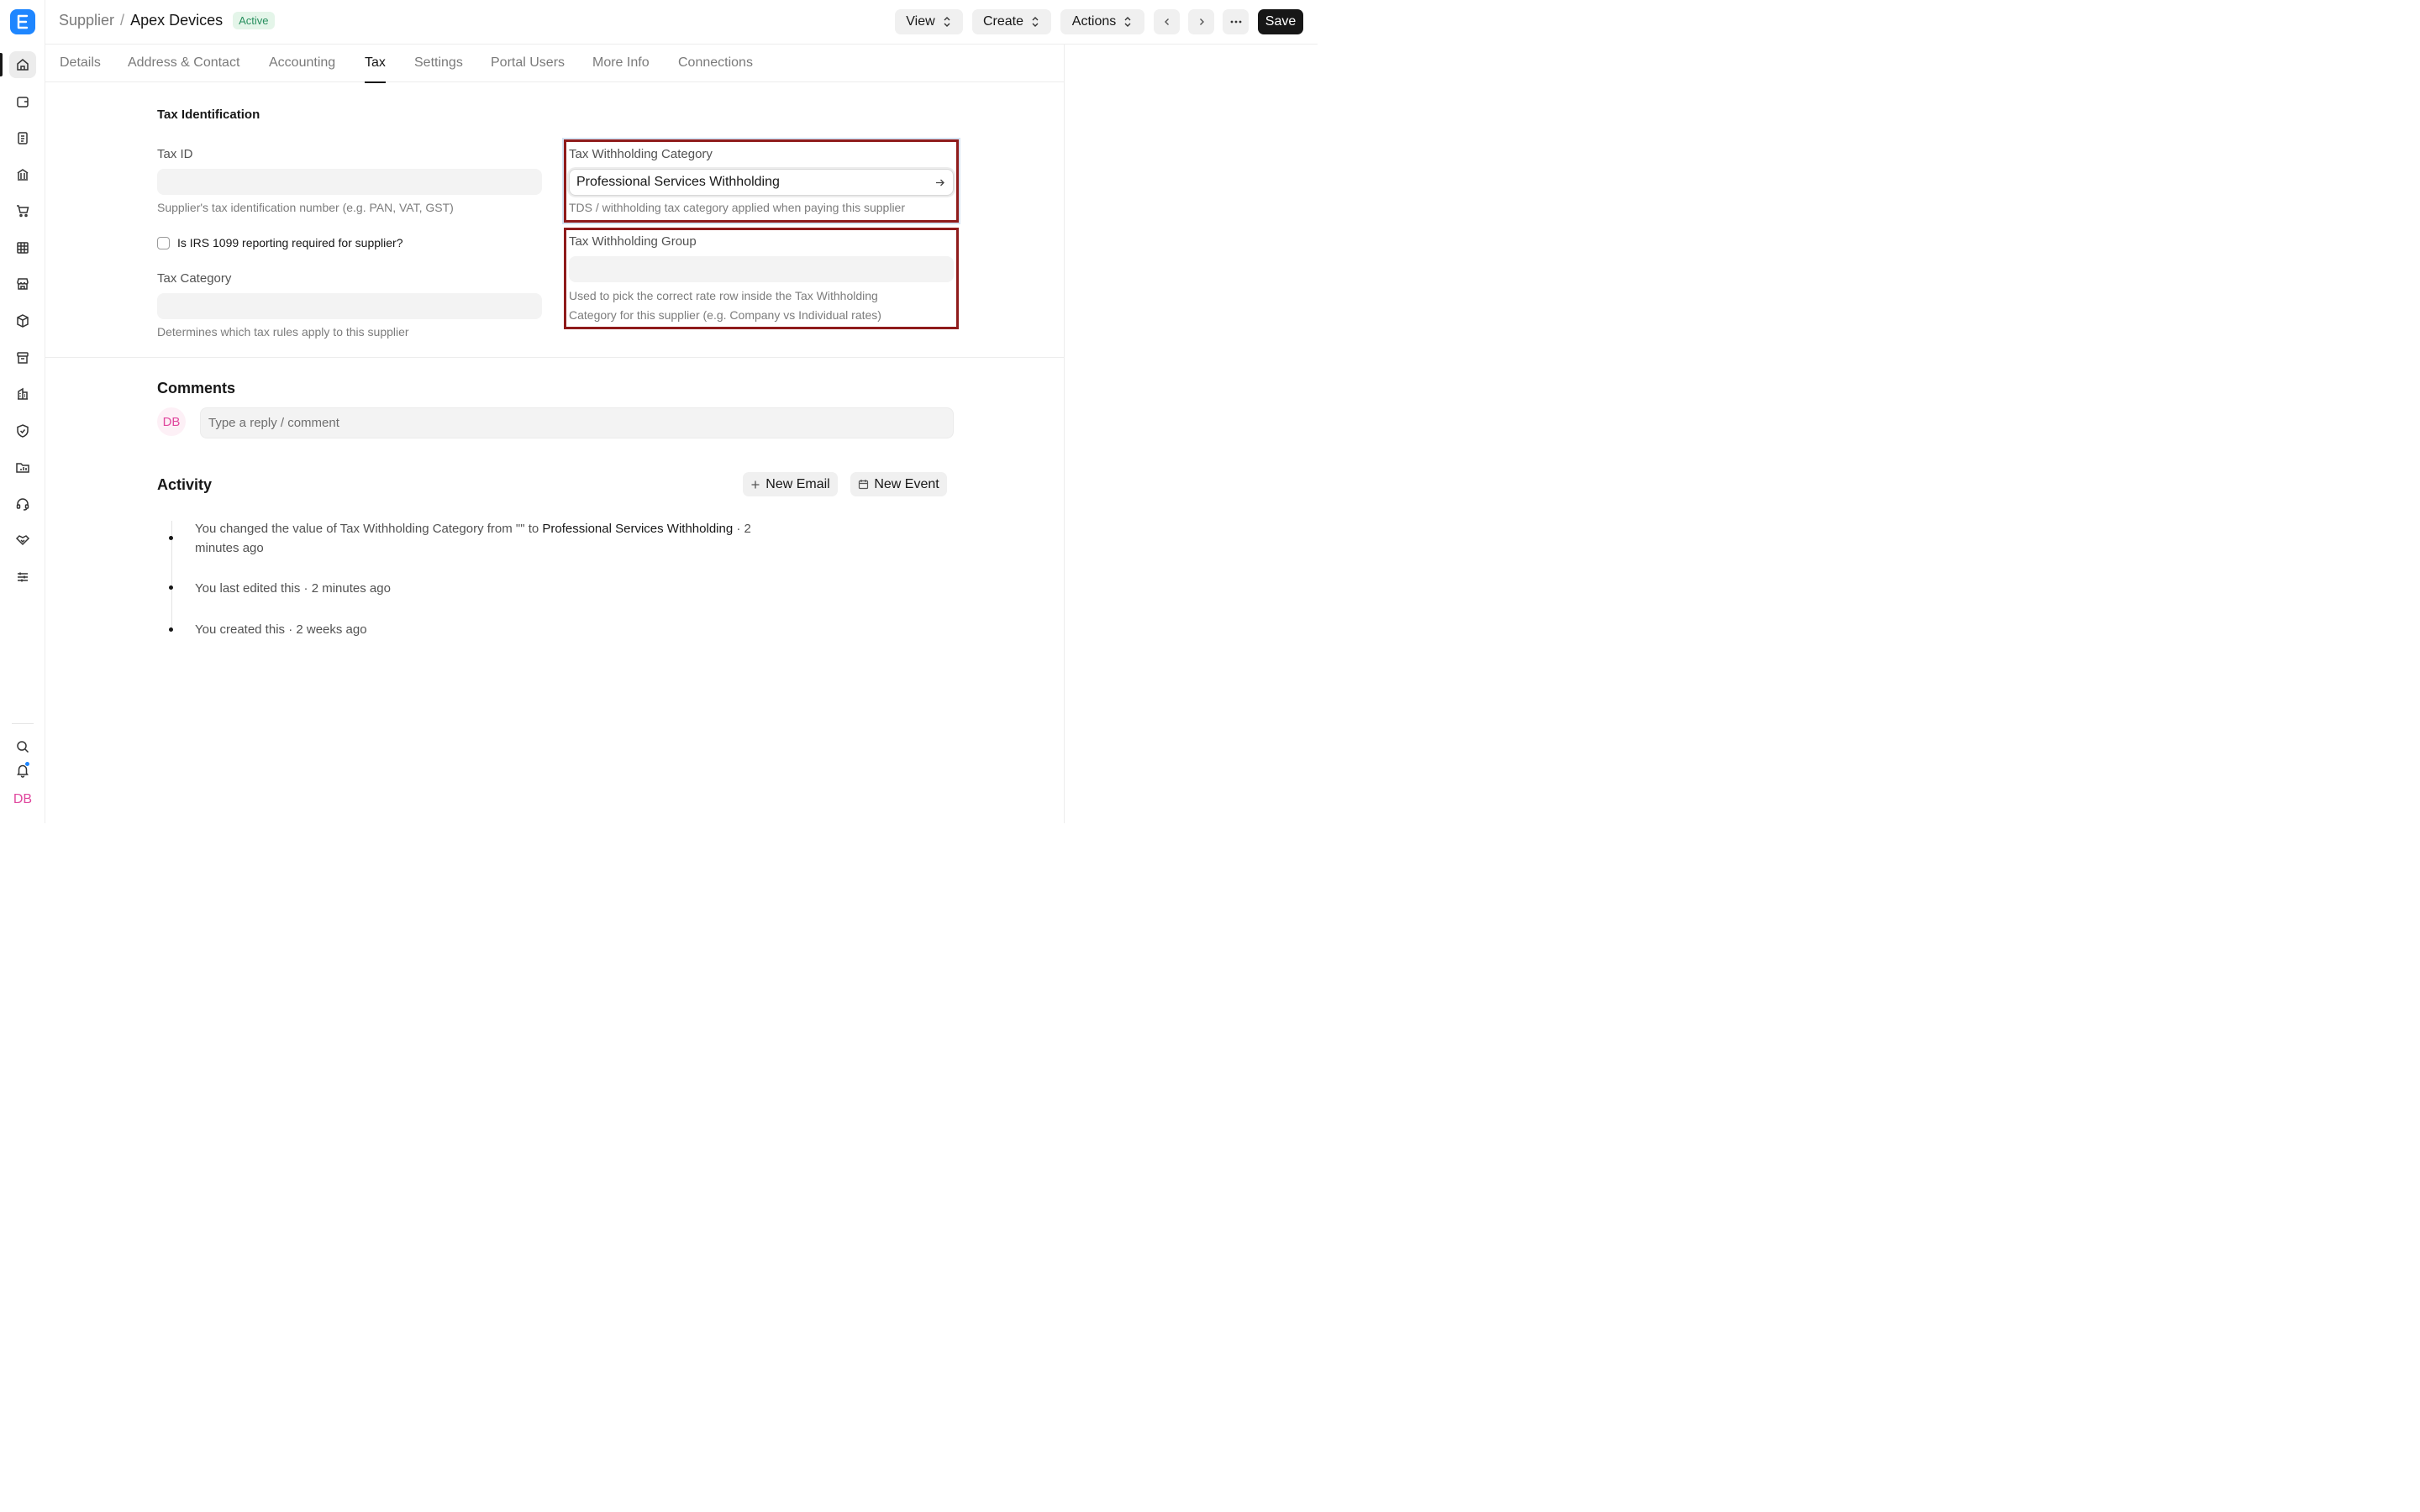 This screenshot has height=1512, width=2420. I want to click on tab-tax: Tax, so click(375, 69).